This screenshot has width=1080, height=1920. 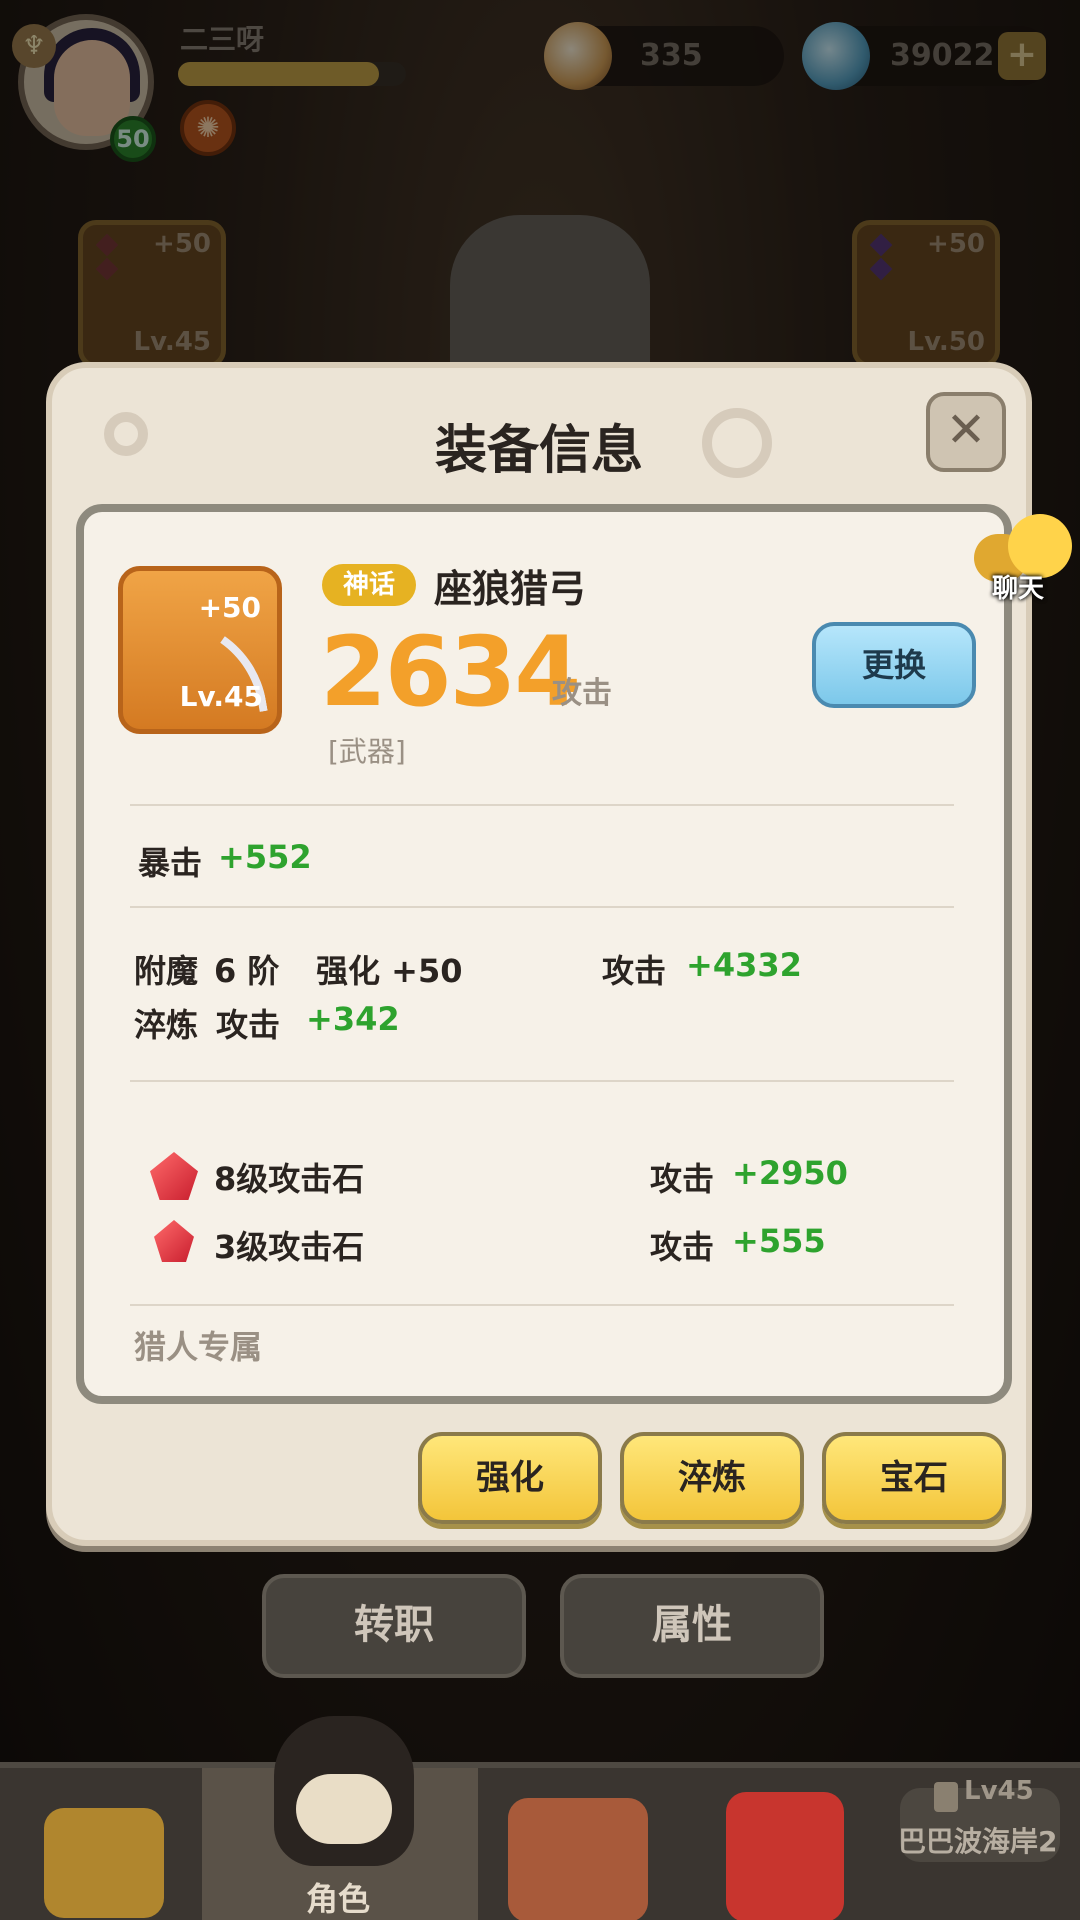 I want to click on nav-character-label: 角色, so click(x=338, y=1899).